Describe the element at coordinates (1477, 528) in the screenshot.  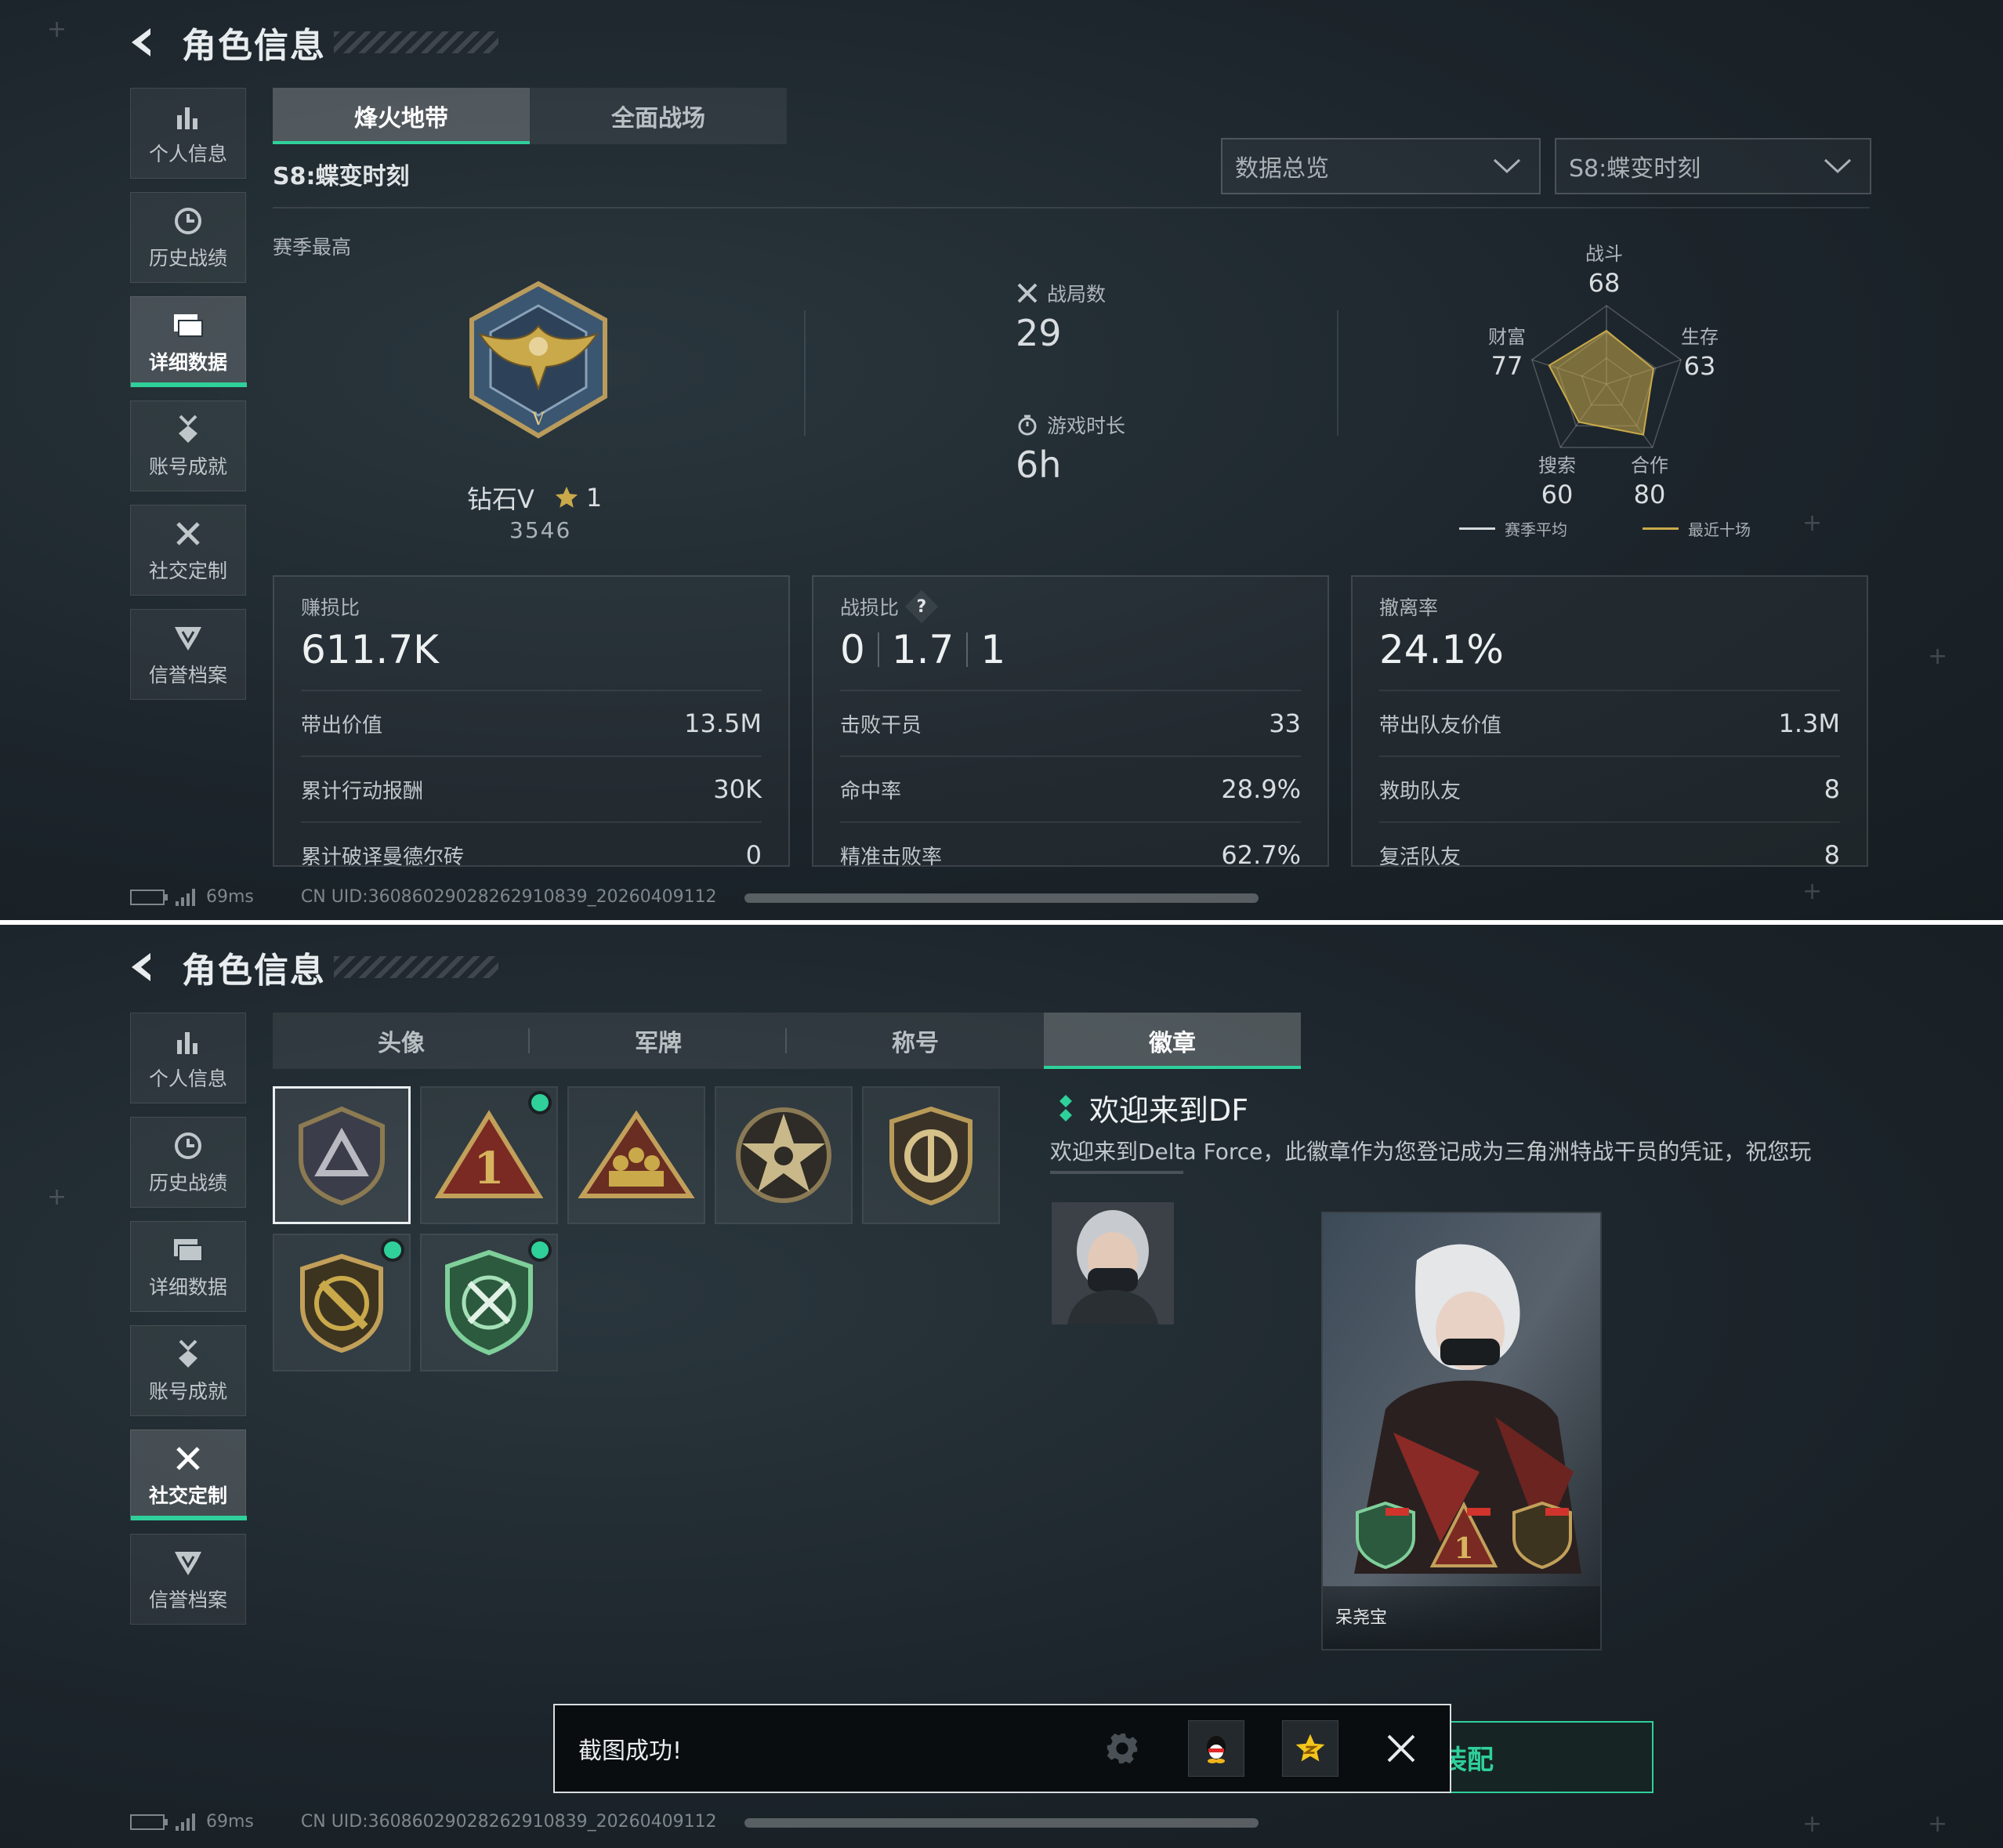
I see `legend-line` at that location.